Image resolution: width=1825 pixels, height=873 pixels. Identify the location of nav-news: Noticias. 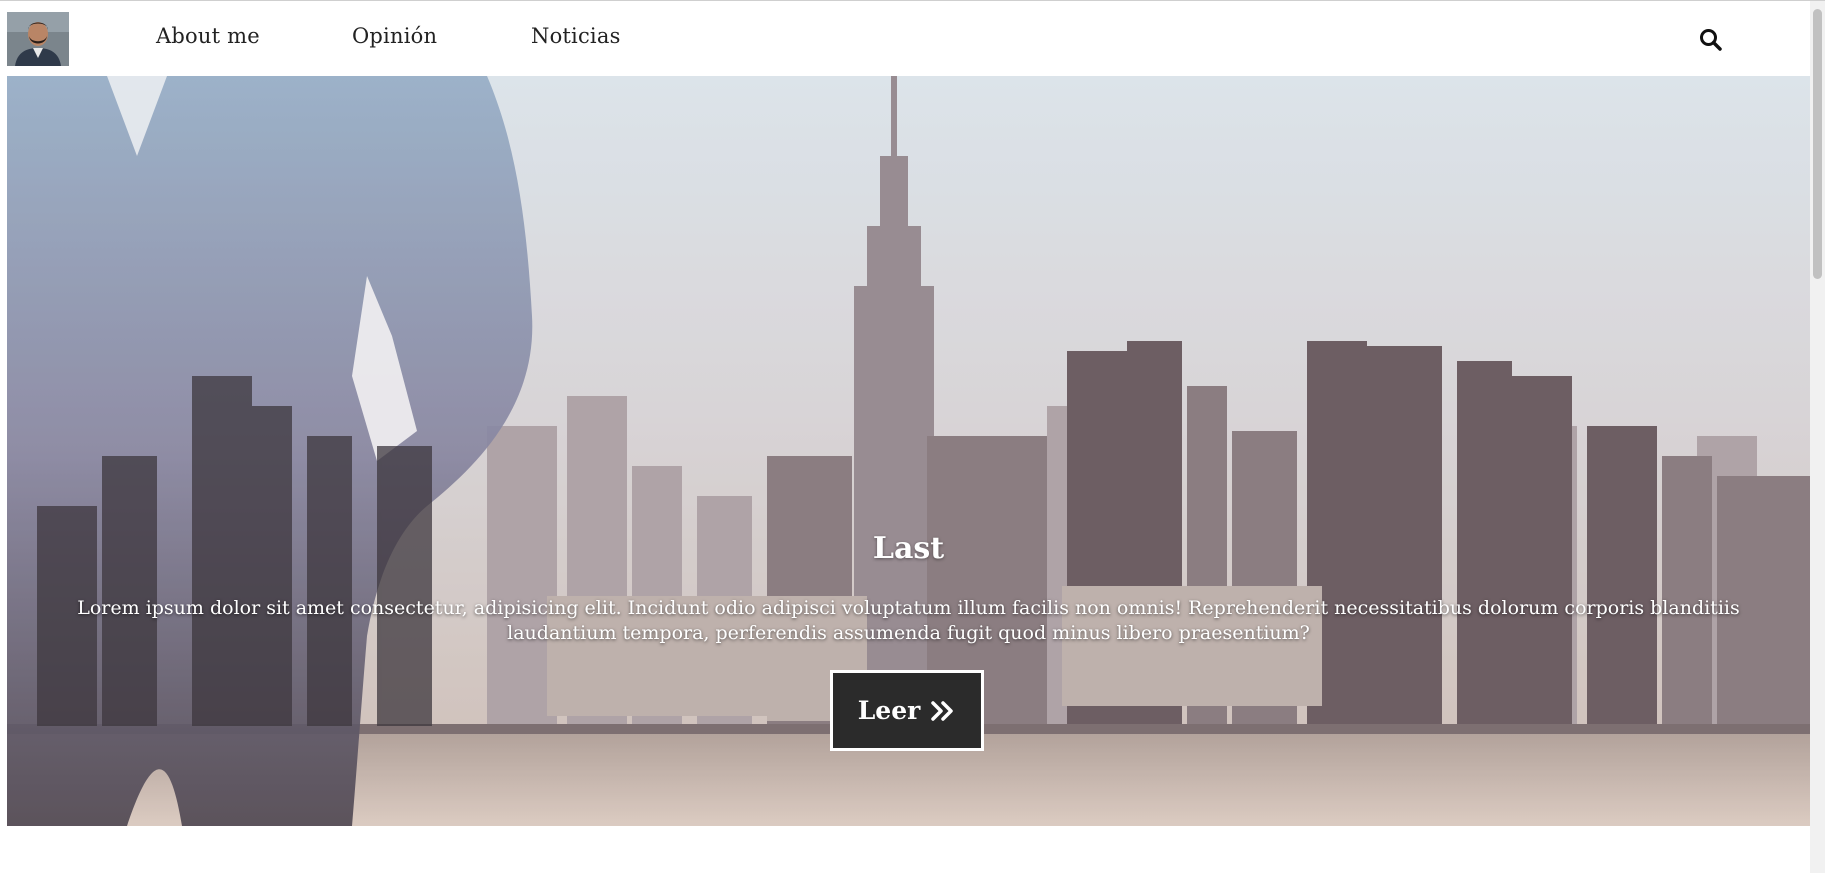
(576, 36).